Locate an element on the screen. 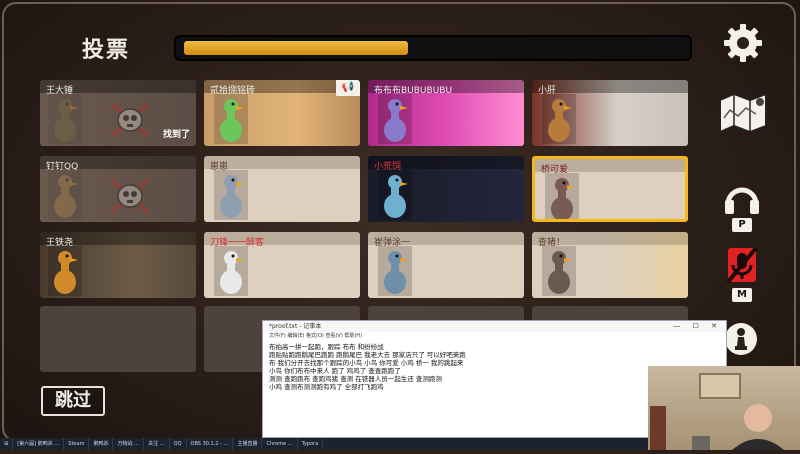 The height and width of the screenshot is (454, 800). mute-mic-key: M is located at coordinates (742, 295).